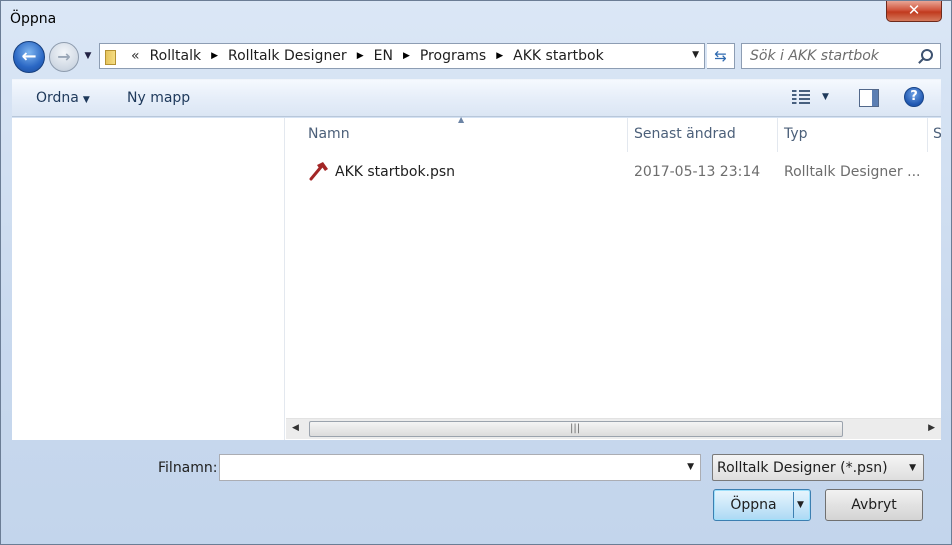 This screenshot has height=545, width=952. Describe the element at coordinates (853, 135) in the screenshot. I see `column-header-type: Typ` at that location.